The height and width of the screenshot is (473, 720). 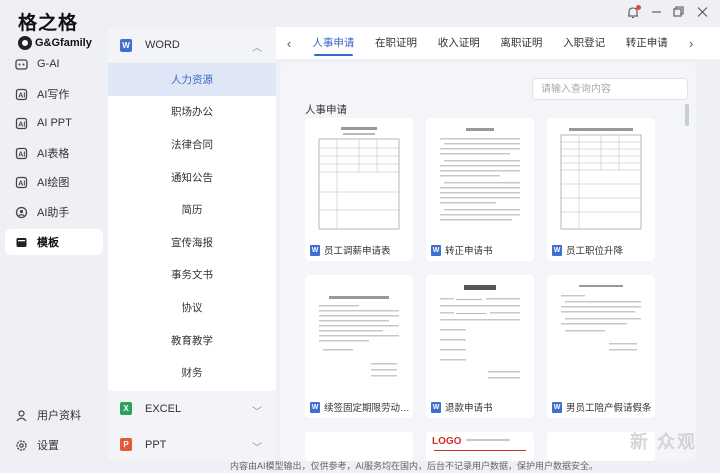 What do you see at coordinates (192, 340) in the screenshot?
I see `category-item-education: 教育教学` at bounding box center [192, 340].